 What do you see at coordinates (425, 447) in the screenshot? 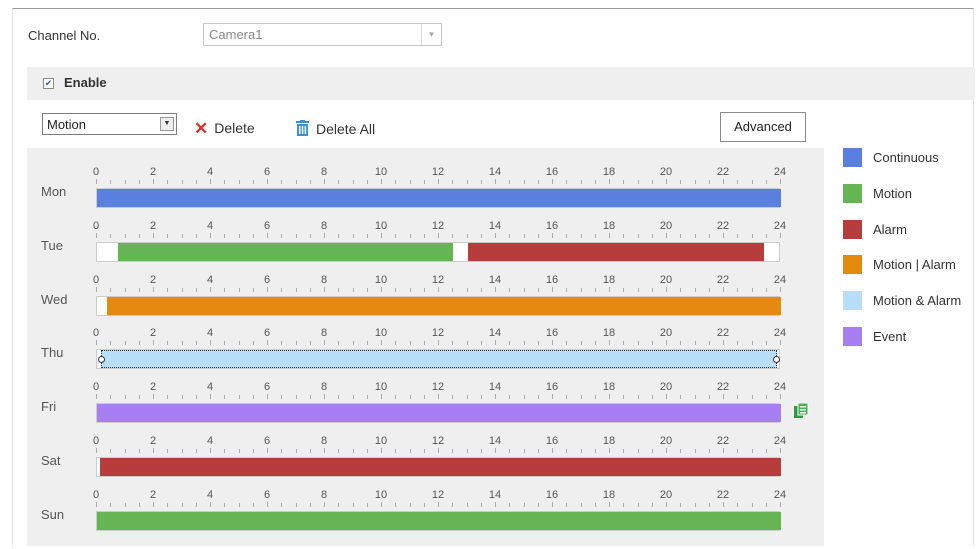
I see `day-row-sat: Sat 0 2 4 6 8 10 12 14 16 18 20 22 24` at bounding box center [425, 447].